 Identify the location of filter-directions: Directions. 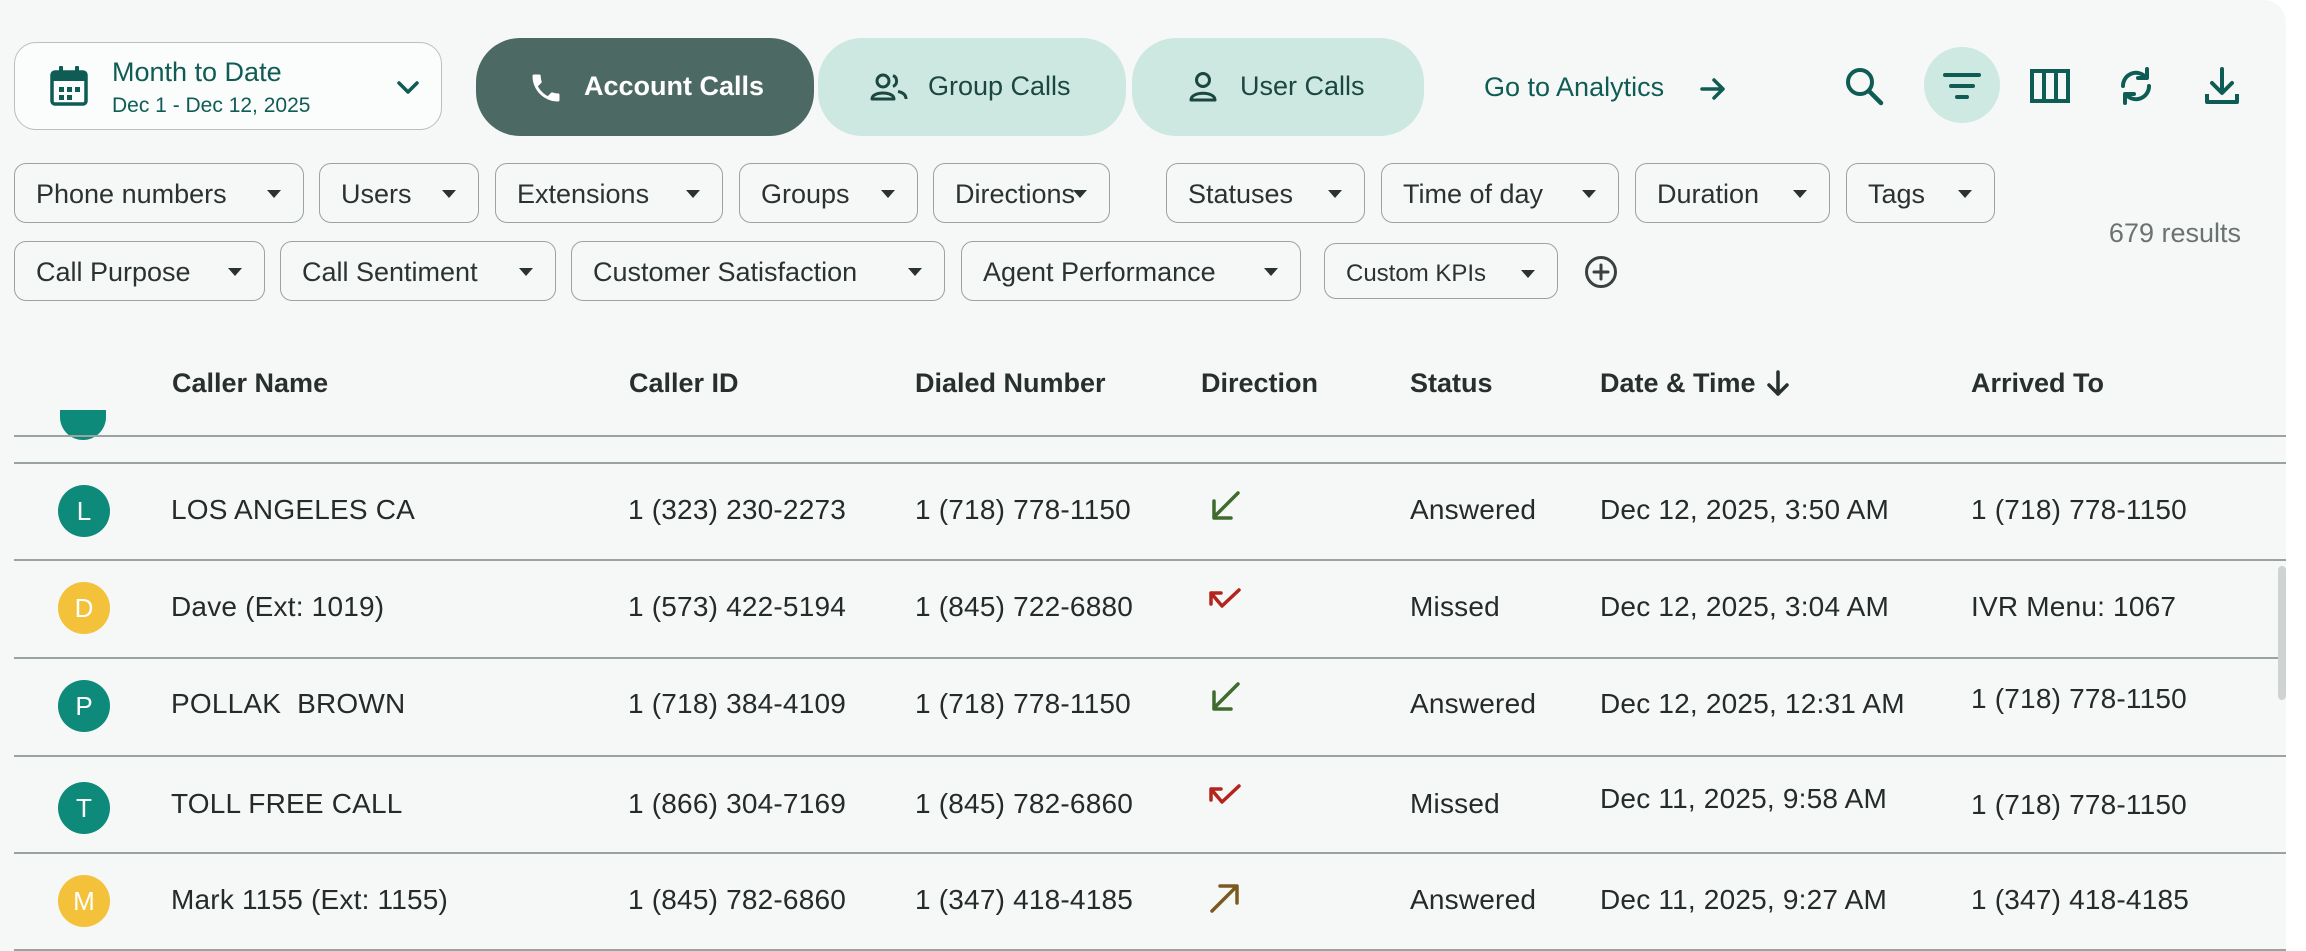
(1021, 193).